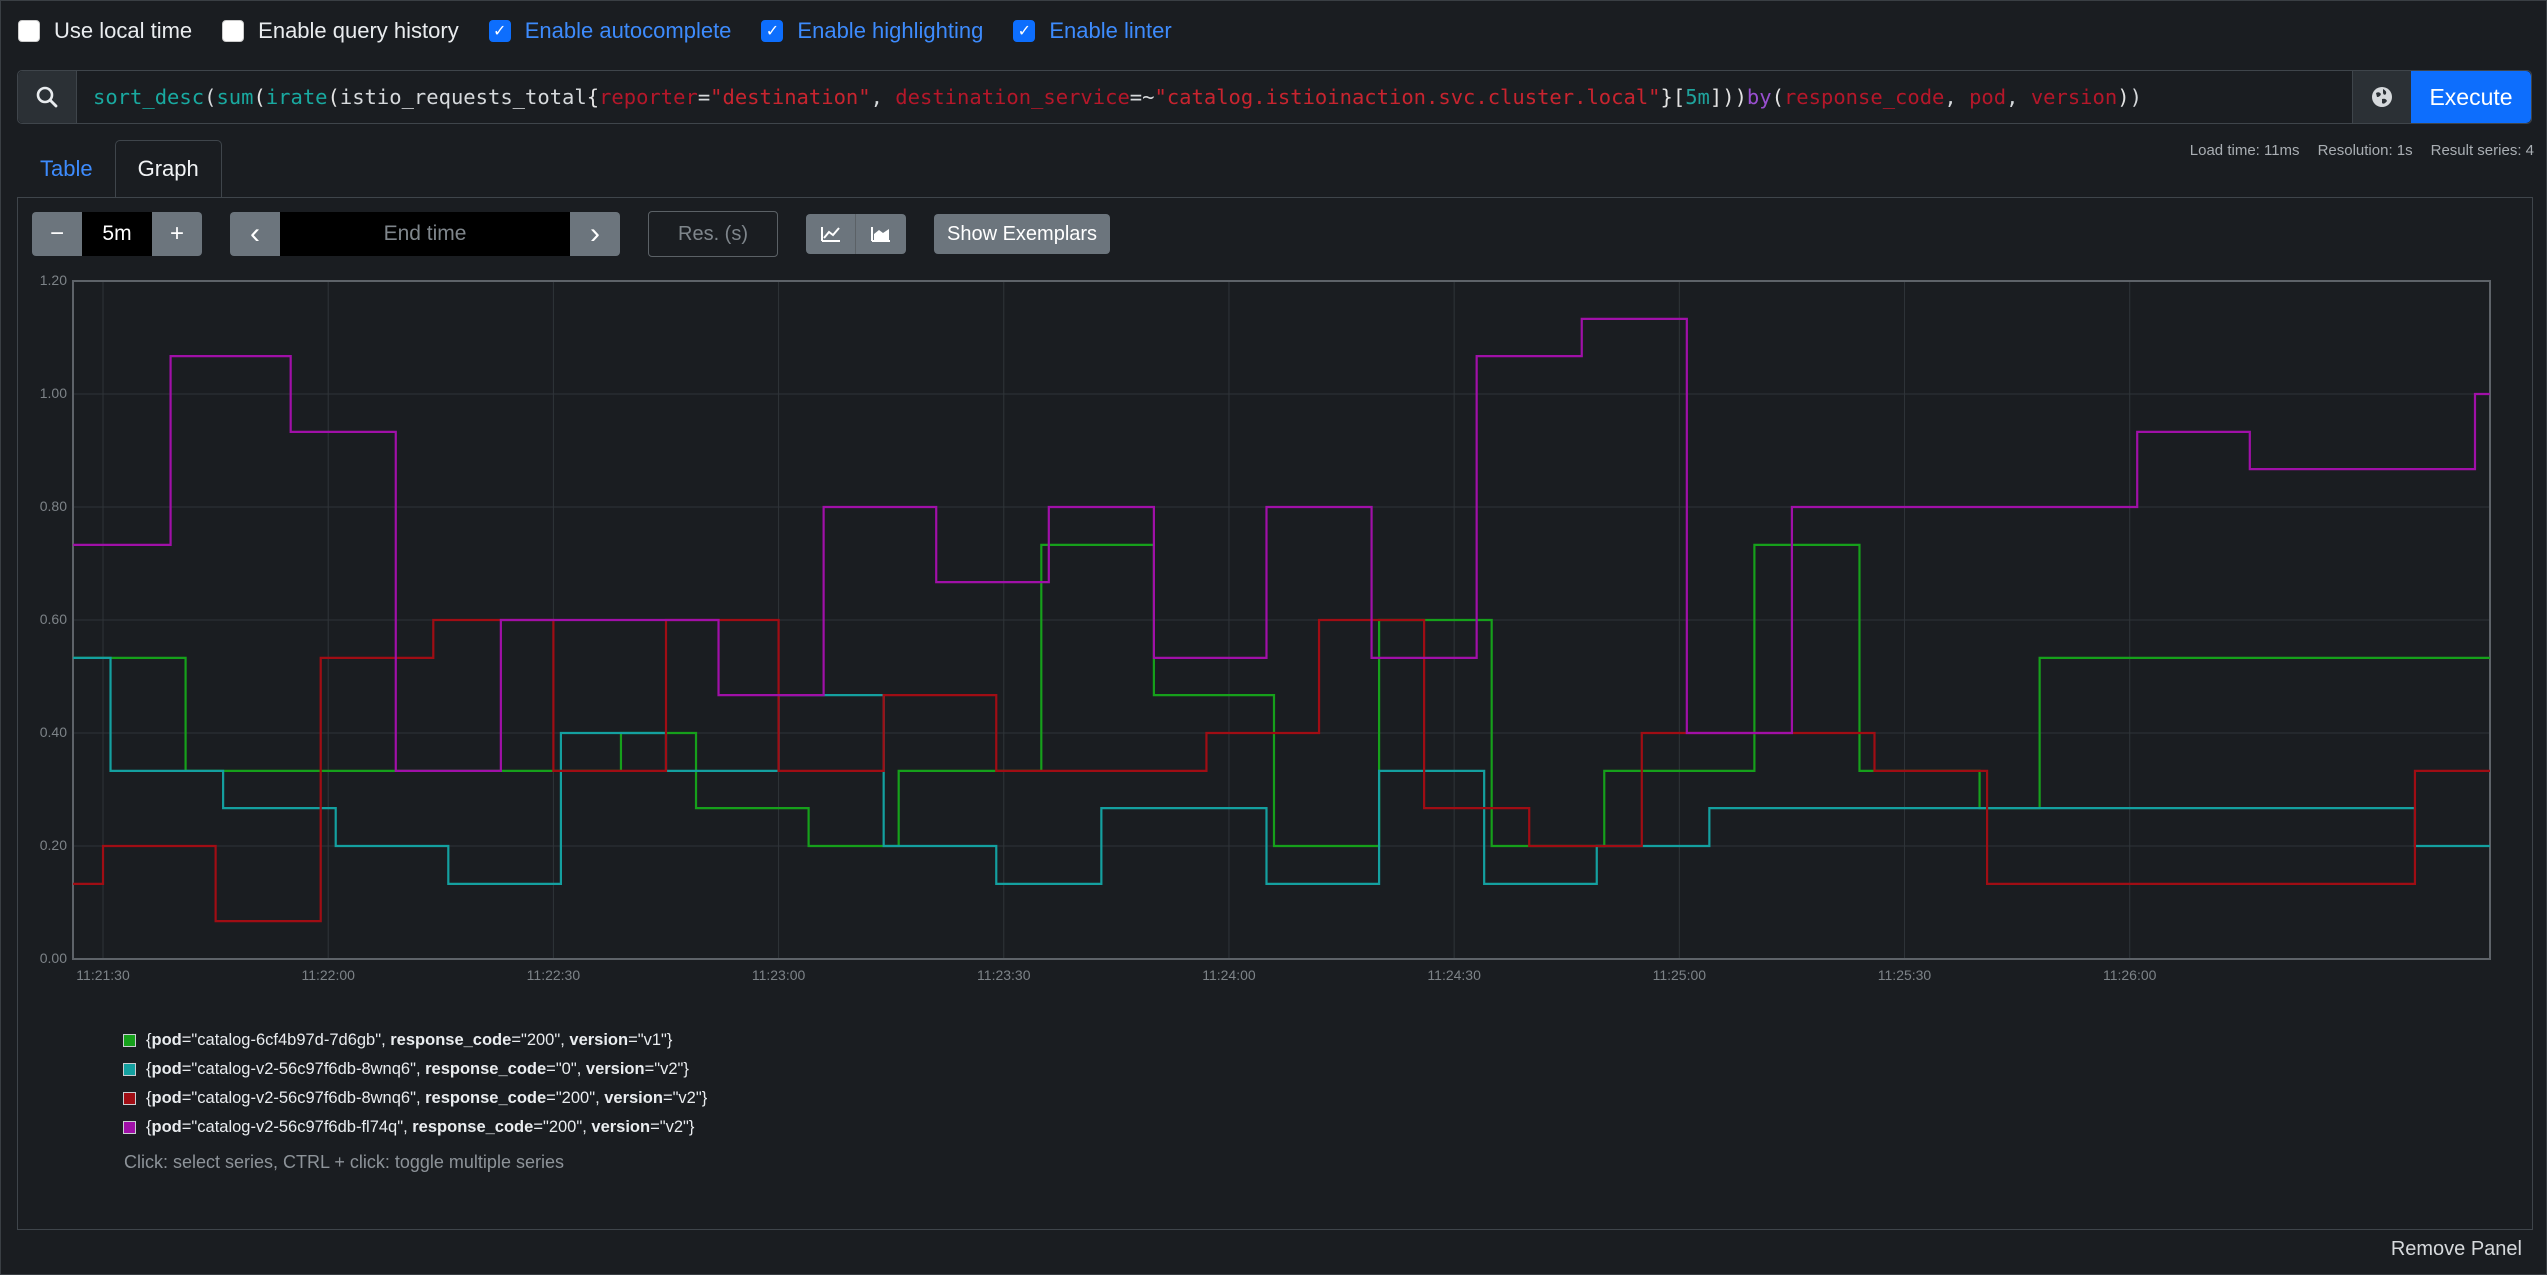  What do you see at coordinates (779, 975) in the screenshot?
I see `x-tick-label: 11:23:00` at bounding box center [779, 975].